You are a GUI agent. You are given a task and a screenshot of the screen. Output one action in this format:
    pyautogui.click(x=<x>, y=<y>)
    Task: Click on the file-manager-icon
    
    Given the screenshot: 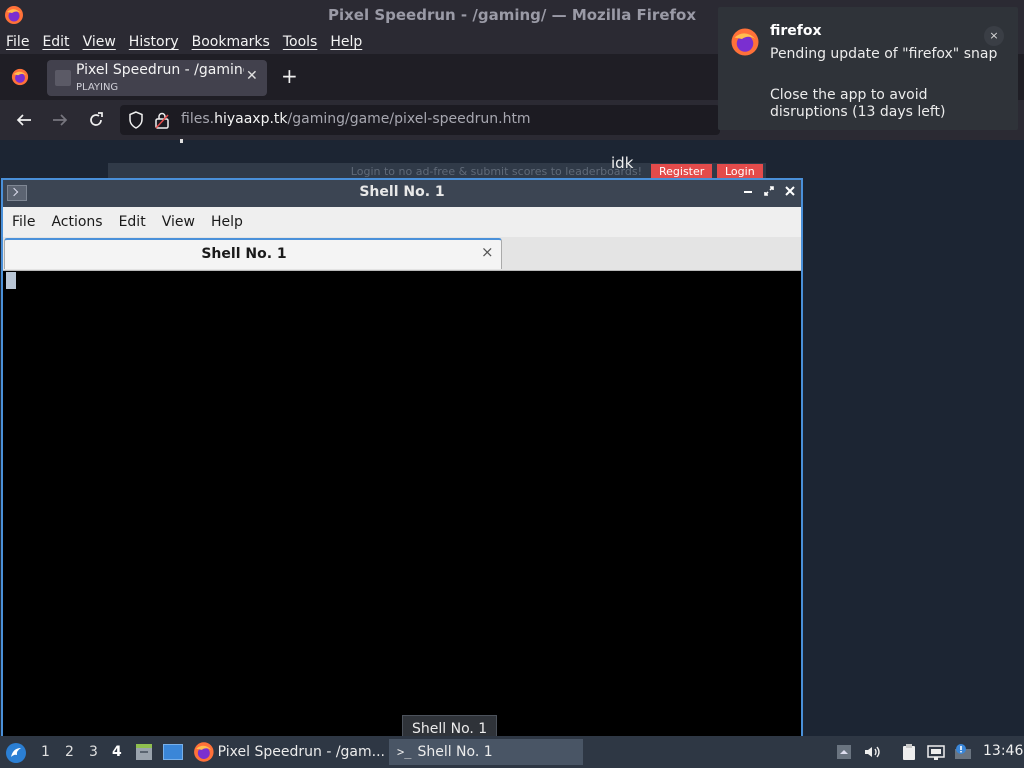 What is the action you would take?
    pyautogui.click(x=144, y=752)
    